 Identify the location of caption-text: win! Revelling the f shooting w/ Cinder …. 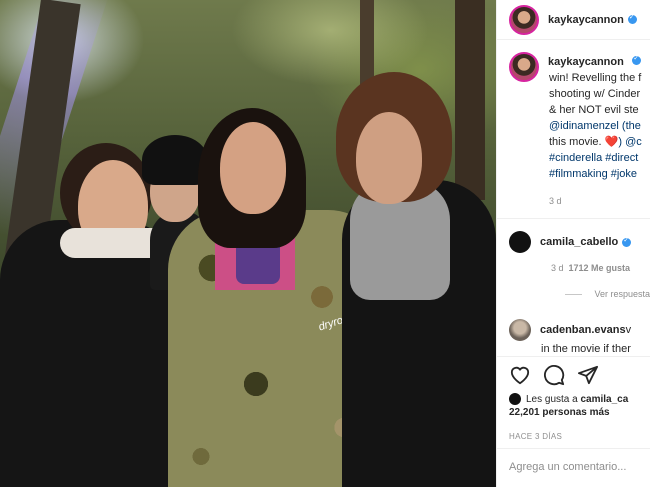
(595, 127).